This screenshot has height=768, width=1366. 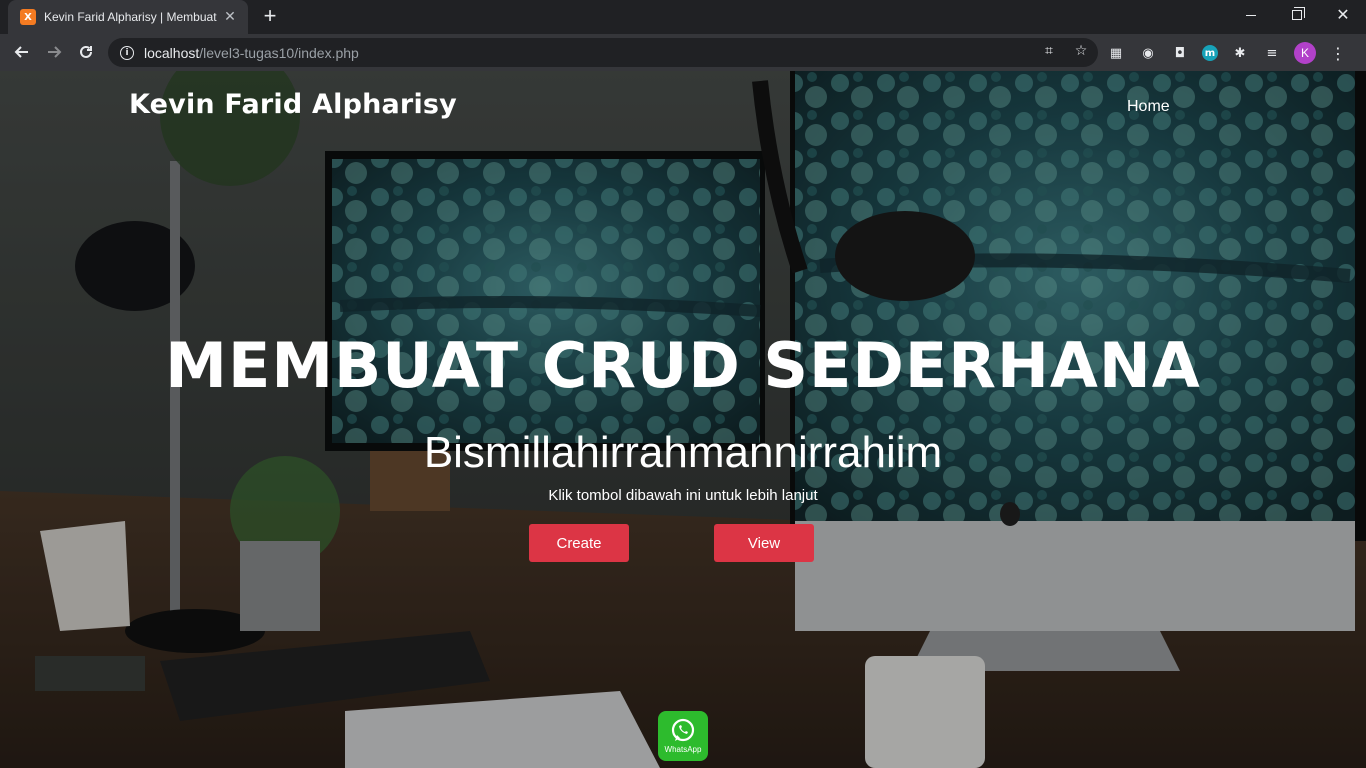 I want to click on url-text: localhost/level3-tugas10/index.php, so click(x=251, y=53).